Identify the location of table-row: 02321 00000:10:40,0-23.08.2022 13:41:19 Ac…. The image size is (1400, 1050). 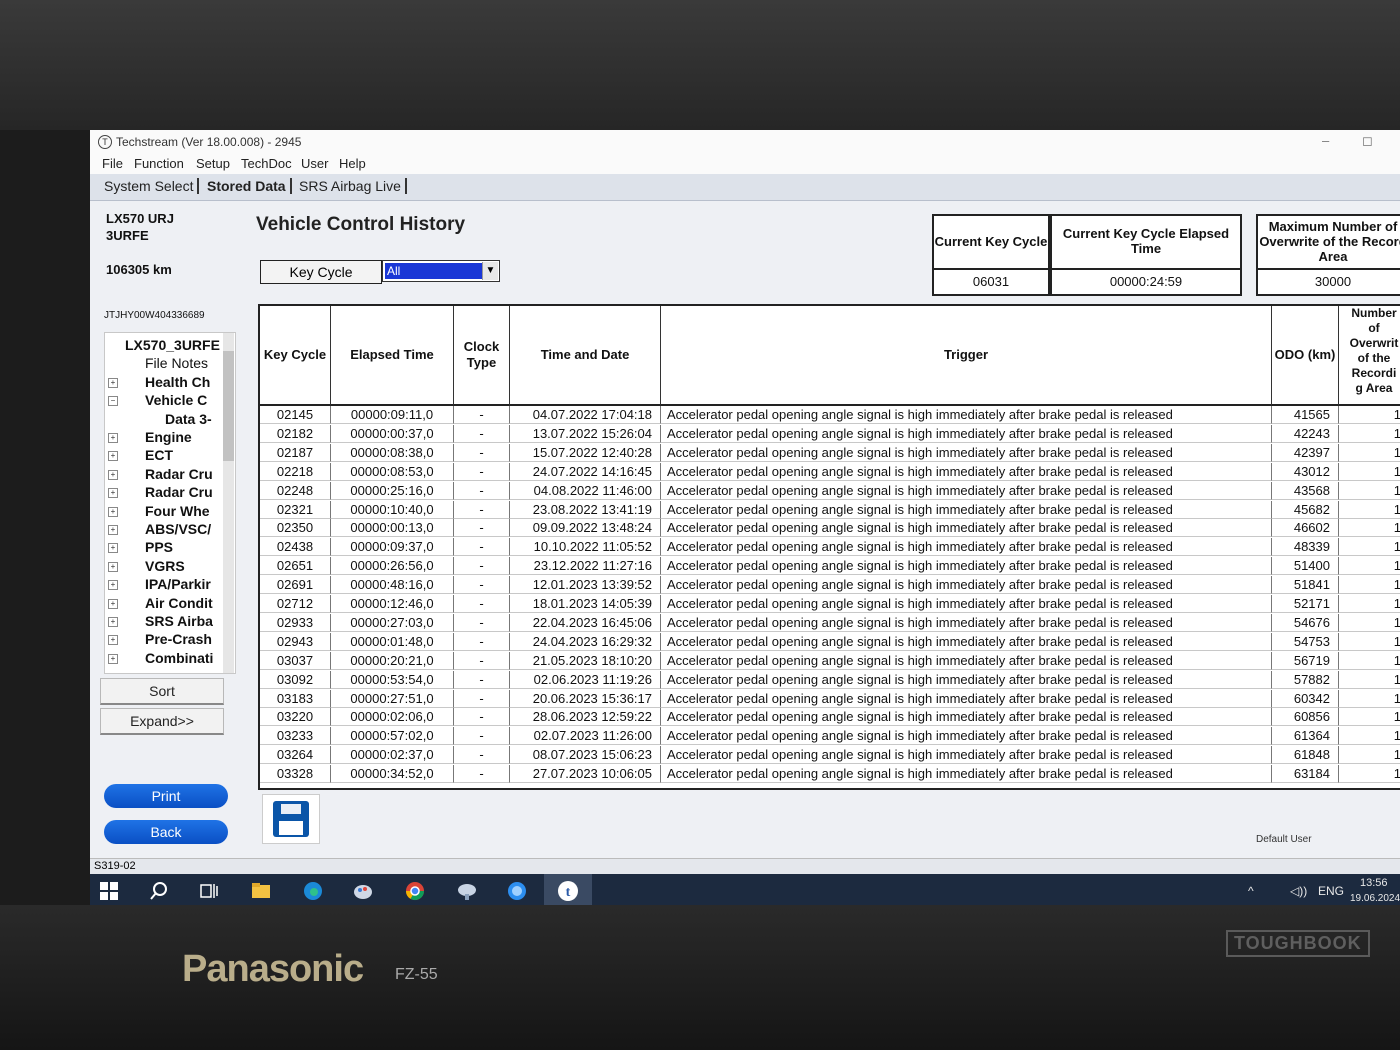
(830, 509).